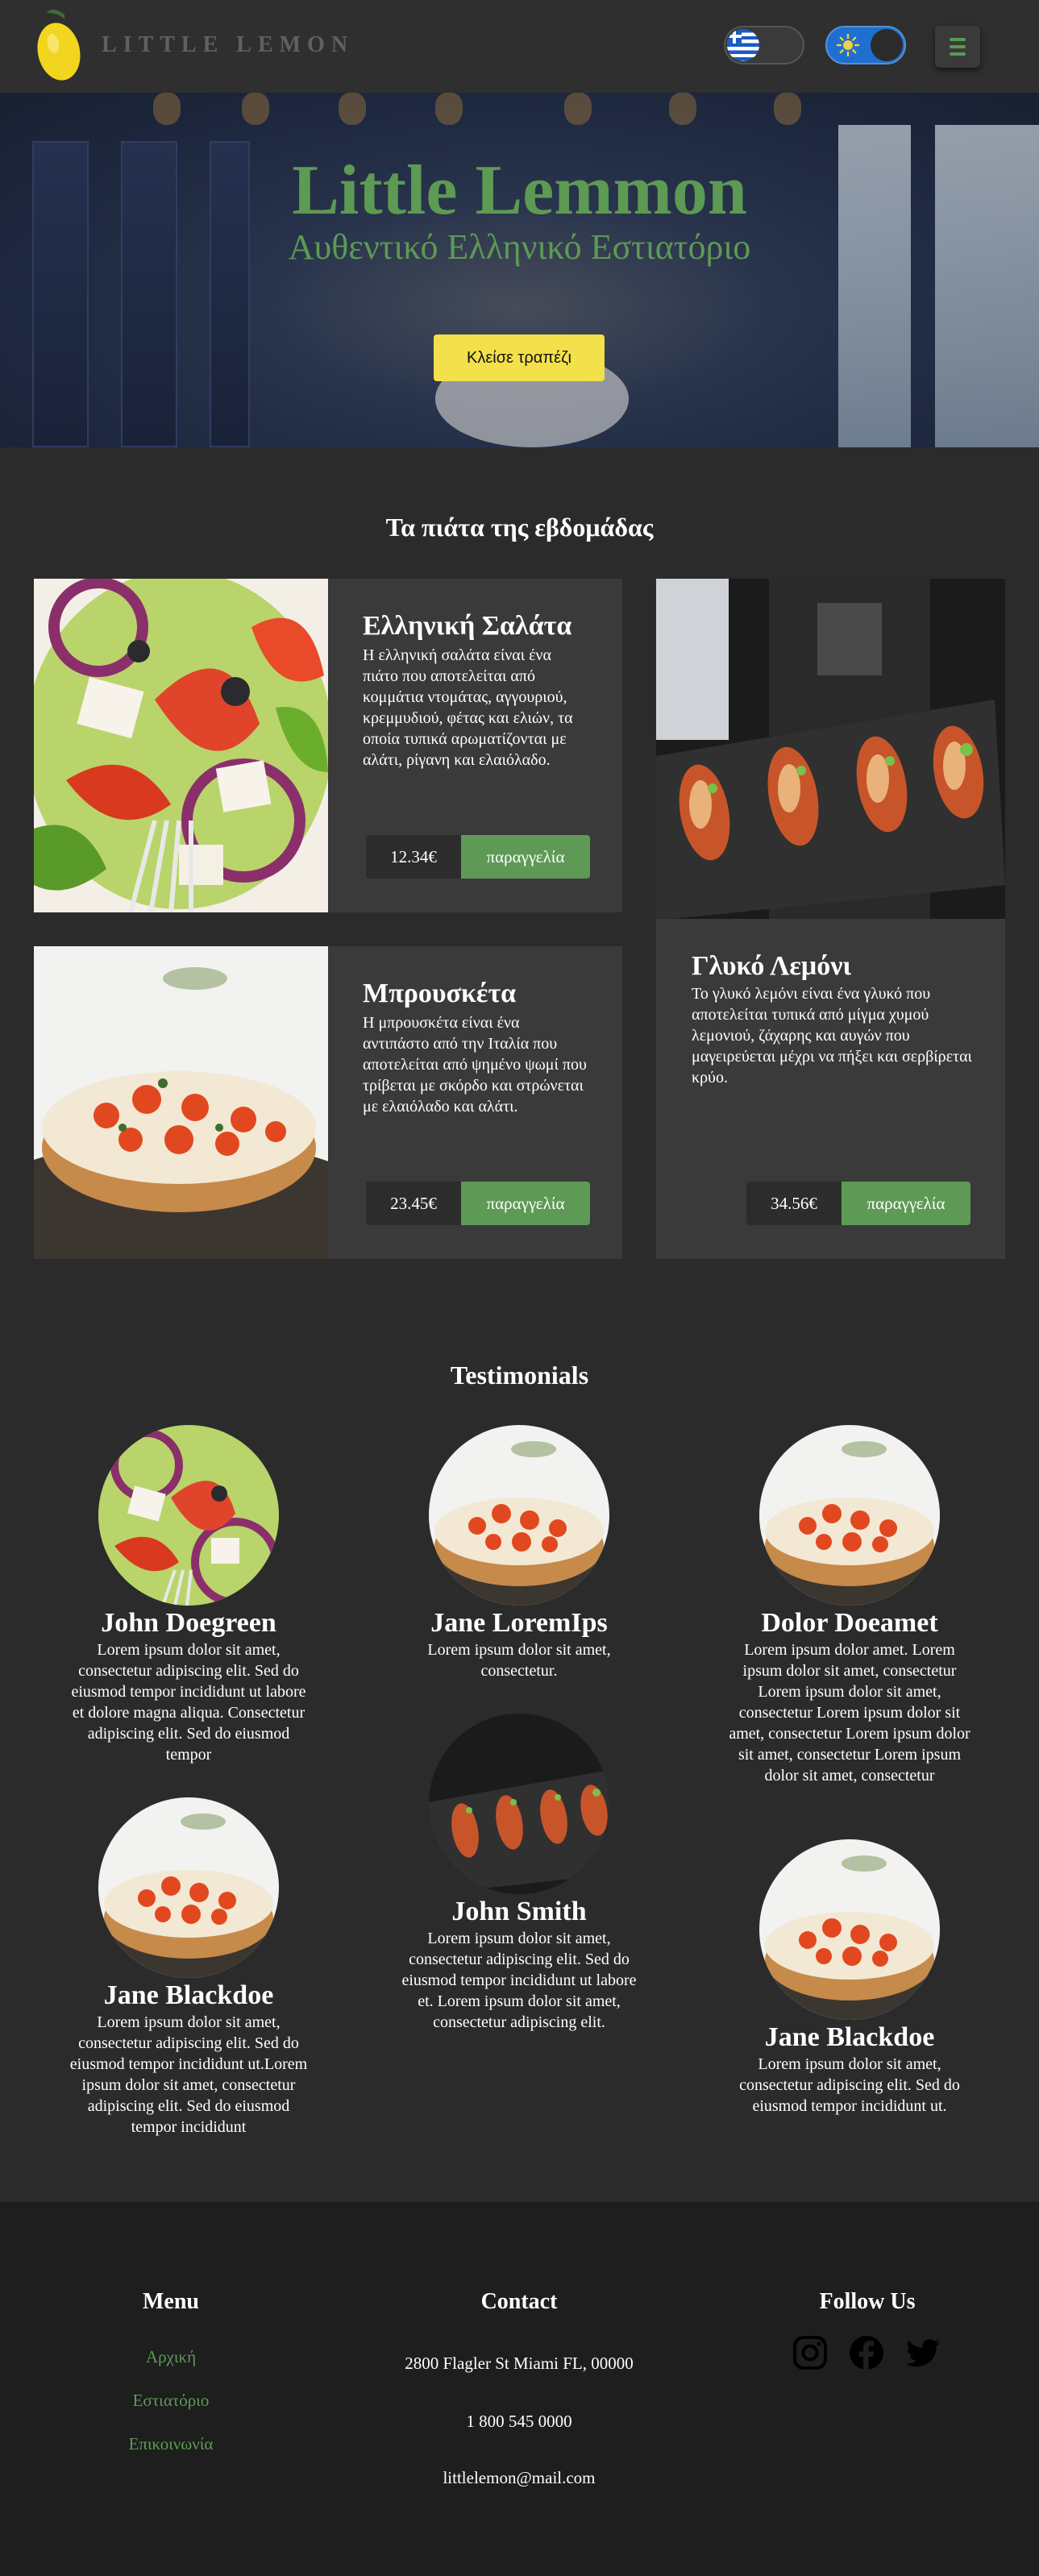  Describe the element at coordinates (59, 45) in the screenshot. I see `lemon-logo-icon` at that location.